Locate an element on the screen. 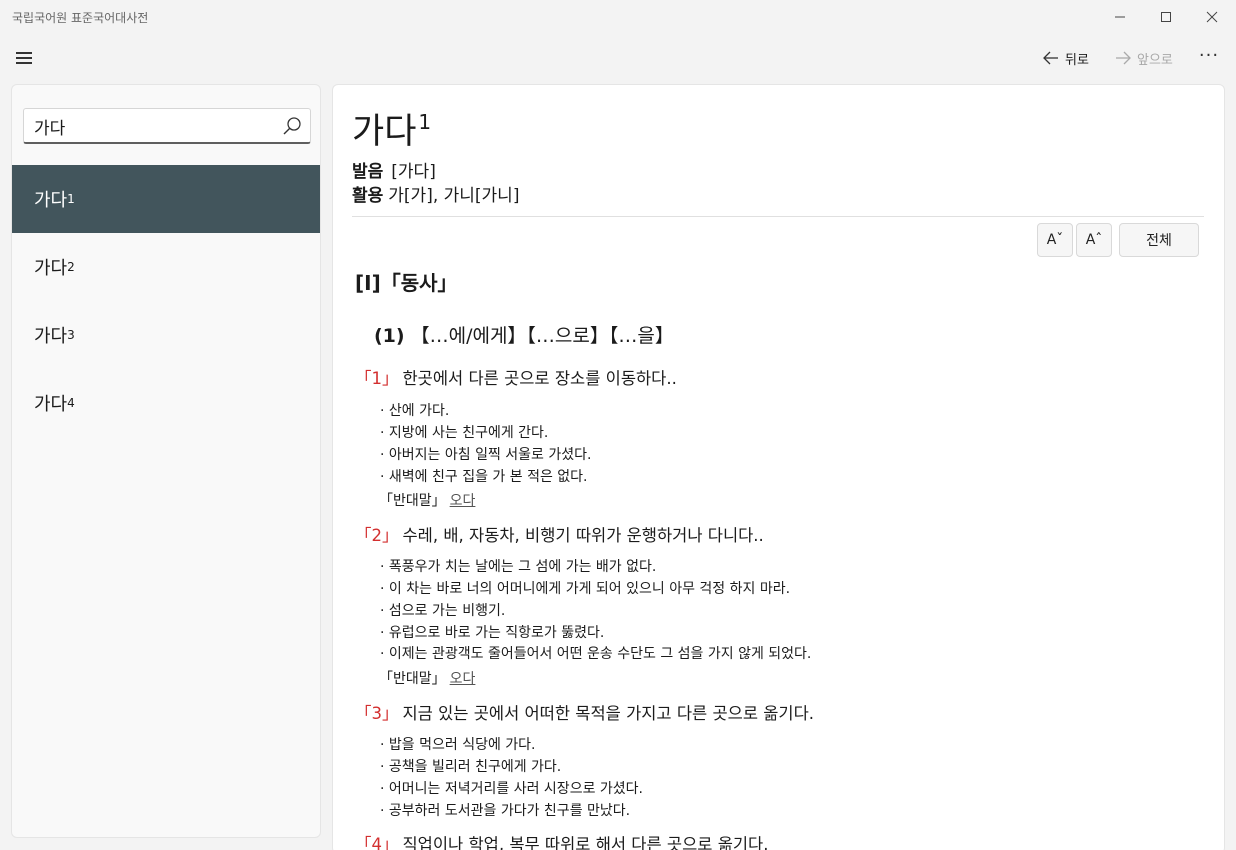 The image size is (1236, 850). sense-text: 지금 있는 곳에서 어떠한 목적을 가지고 다른 곳으로 옮기다. is located at coordinates (608, 713).